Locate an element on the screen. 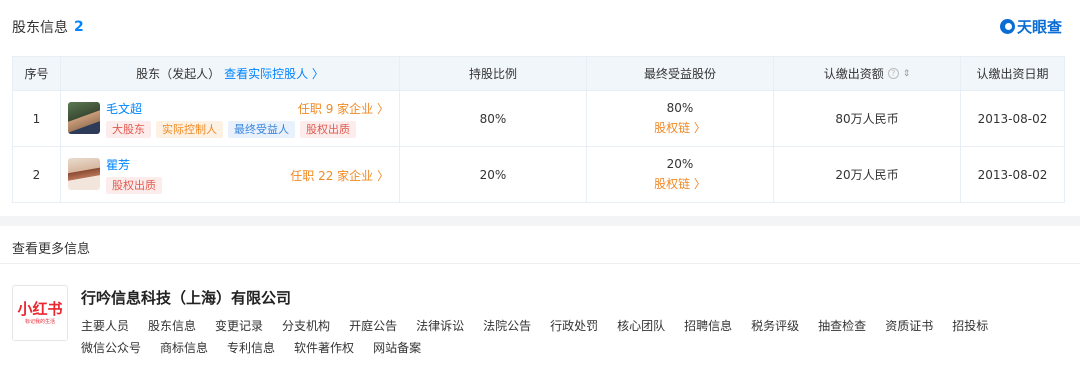 Image resolution: width=1080 pixels, height=385 pixels. view-controller-link: 查看实际控股人 〉 is located at coordinates (274, 73).